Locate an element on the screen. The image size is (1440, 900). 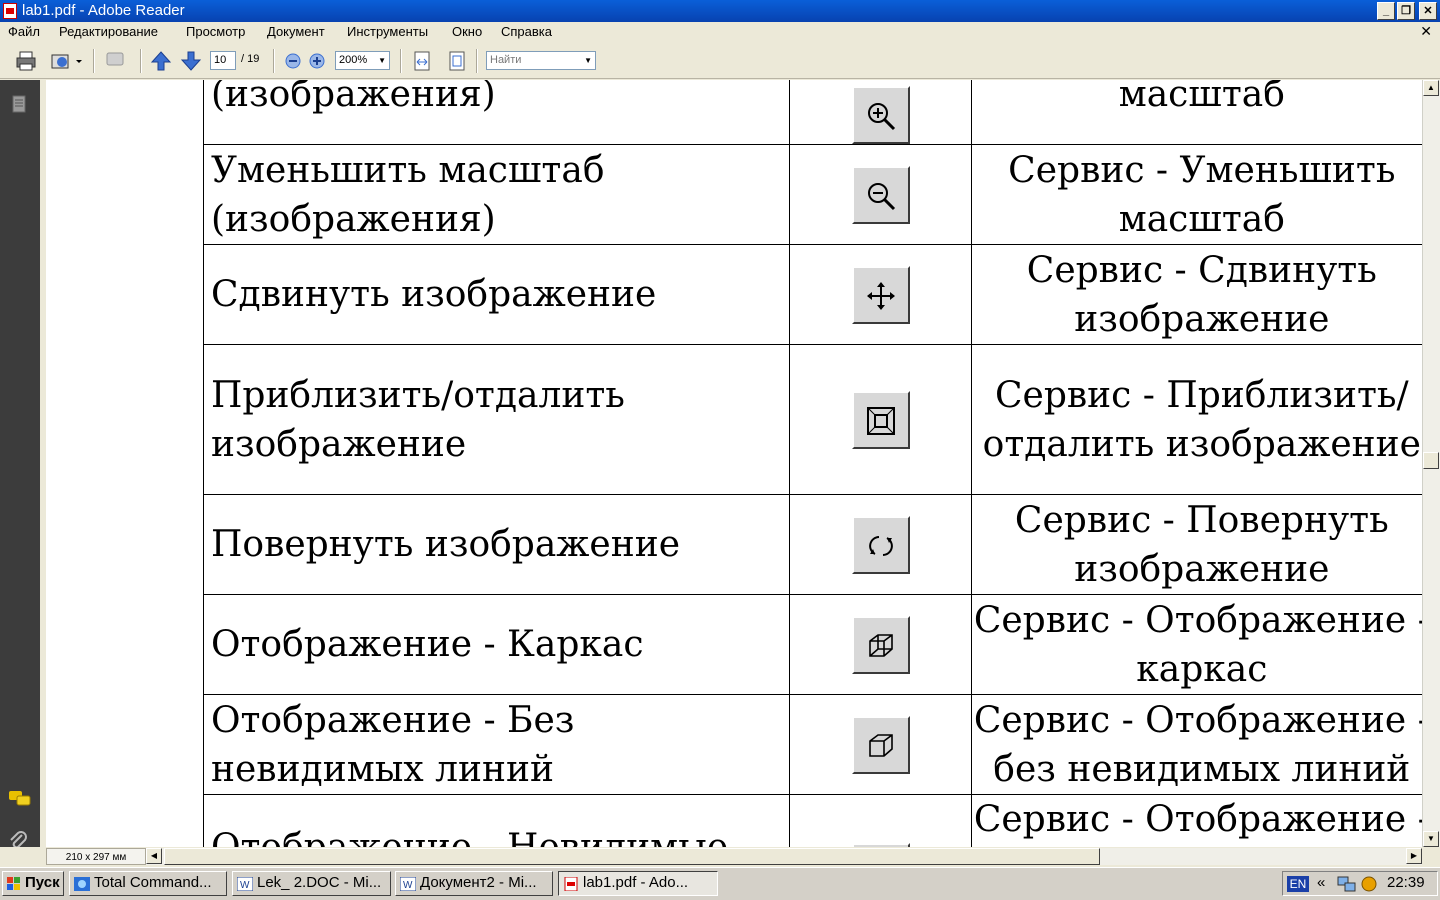
menu-path-text: Сервис - Уменьшить масштаб is located at coordinates (1202, 194).